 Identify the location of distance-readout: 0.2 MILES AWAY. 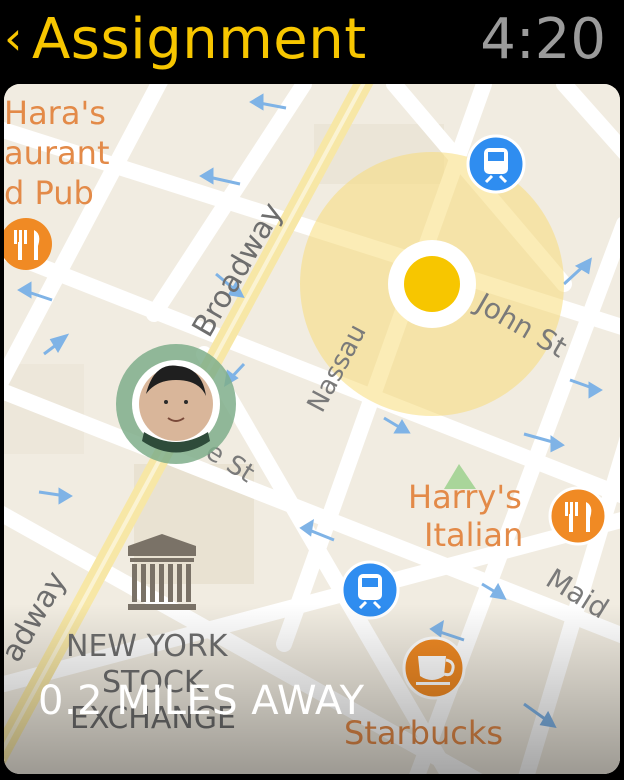
(201, 701).